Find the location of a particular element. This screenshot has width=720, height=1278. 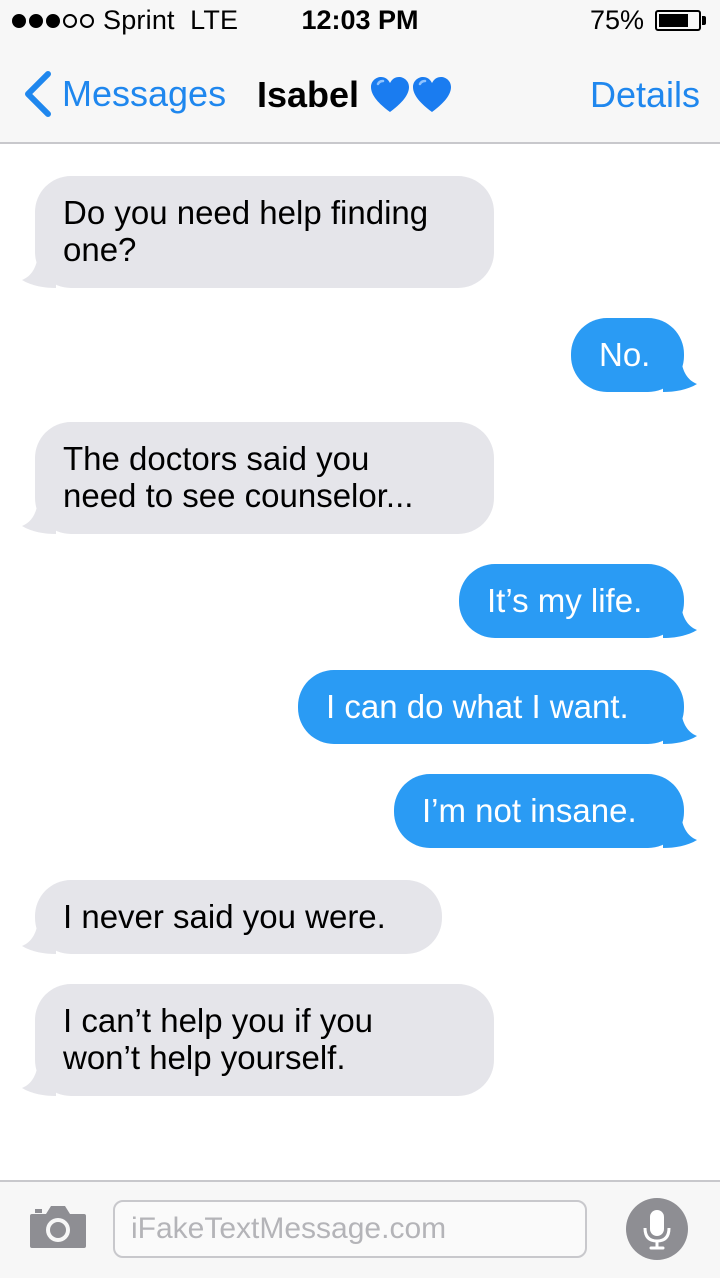

details-button: Details is located at coordinates (645, 95).